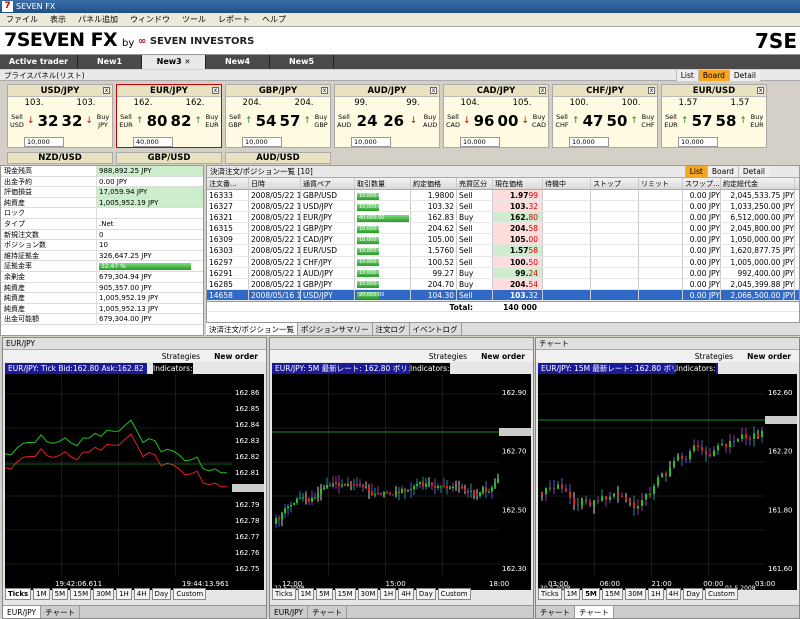 The height and width of the screenshot is (619, 800). Describe the element at coordinates (169, 158) in the screenshot. I see `price-card-gbp-usd: GBP/USD` at that location.